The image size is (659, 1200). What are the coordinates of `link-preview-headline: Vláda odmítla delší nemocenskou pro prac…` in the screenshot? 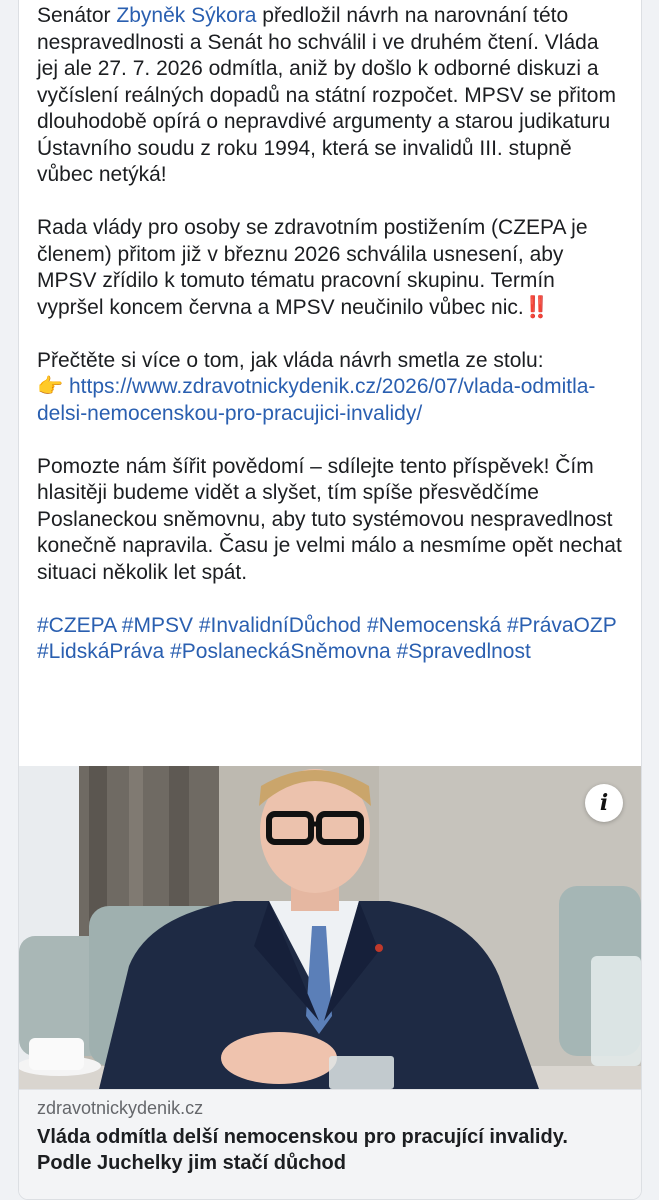 It's located at (317, 1150).